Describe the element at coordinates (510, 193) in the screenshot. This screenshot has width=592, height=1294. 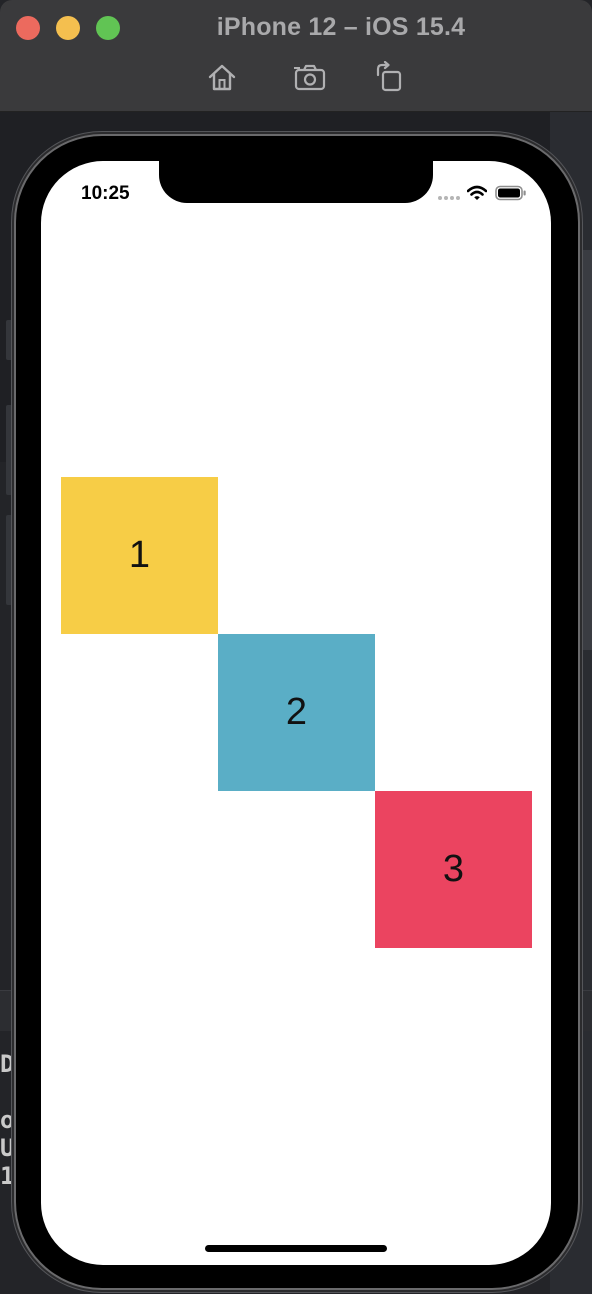
I see `battery-icon` at that location.